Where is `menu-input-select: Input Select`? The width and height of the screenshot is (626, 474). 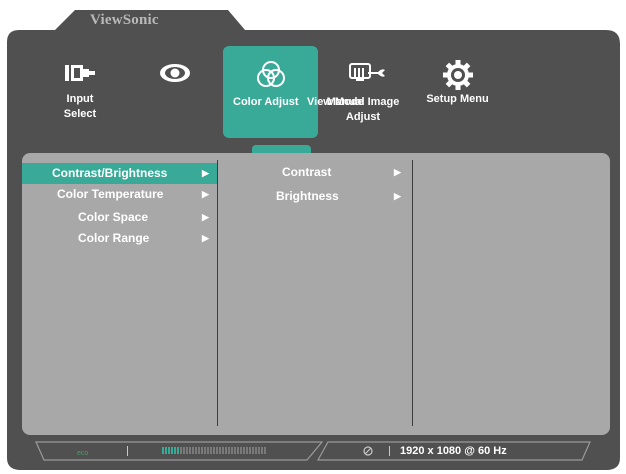 menu-input-select: Input Select is located at coordinates (80, 92).